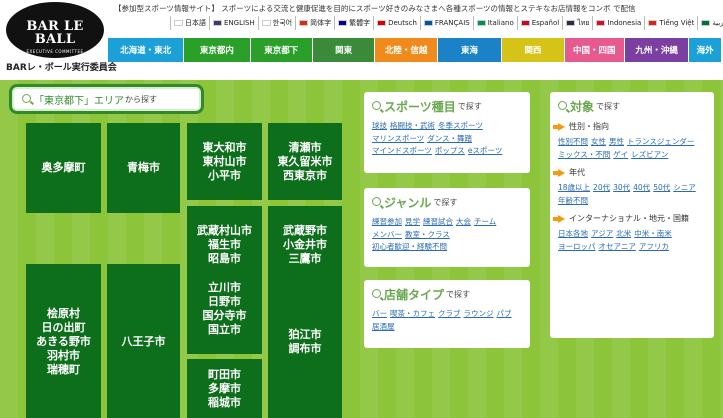 This screenshot has height=418, width=723. I want to click on filter-link: 居酒屋, so click(383, 327).